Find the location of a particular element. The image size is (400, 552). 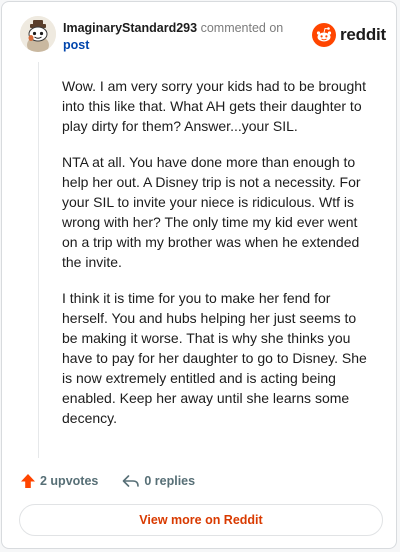

reddit-logo-icon is located at coordinates (324, 35).